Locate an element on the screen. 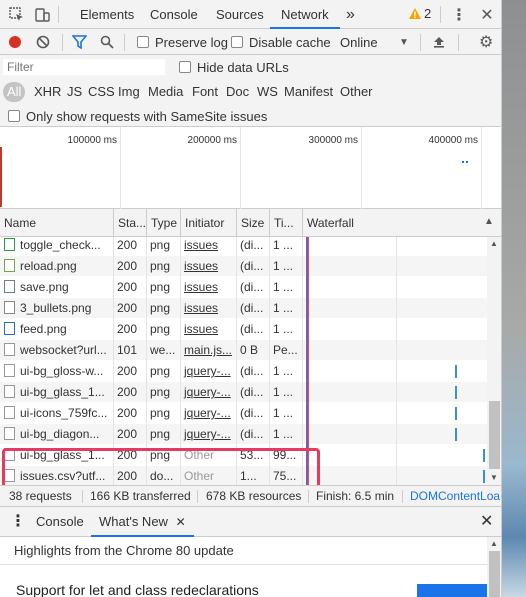 The height and width of the screenshot is (597, 526). type-filter-all: All is located at coordinates (14, 92).